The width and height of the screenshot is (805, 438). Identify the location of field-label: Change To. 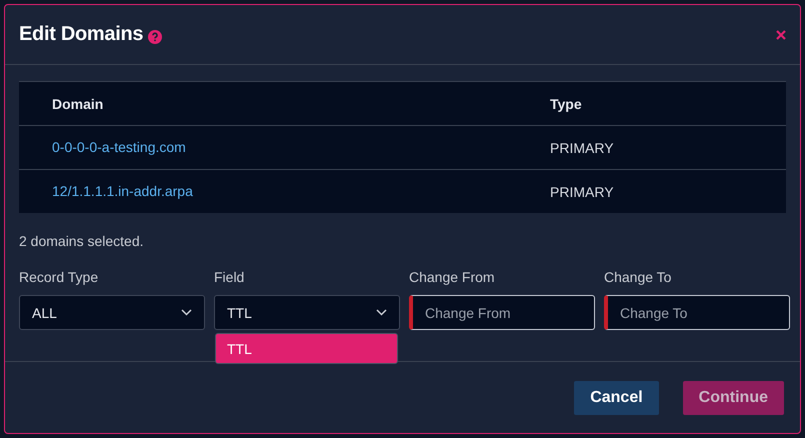
(638, 277).